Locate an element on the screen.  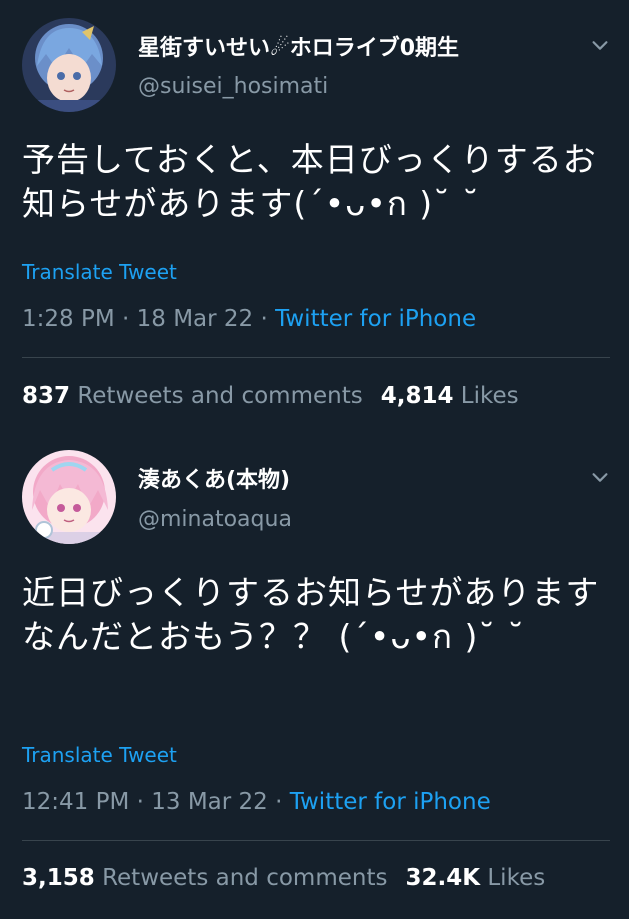
tweet-date: 13 Mar 22 is located at coordinates (209, 802).